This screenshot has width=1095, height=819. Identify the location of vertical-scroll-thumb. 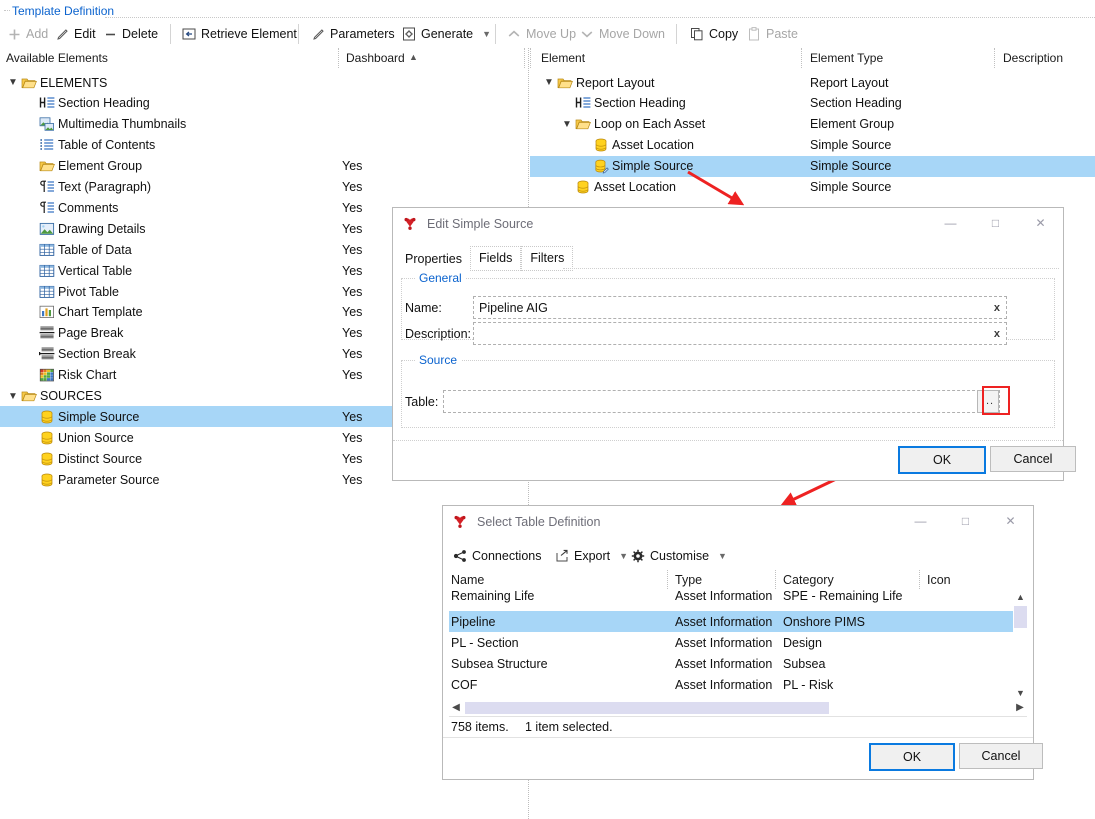
(1020, 617).